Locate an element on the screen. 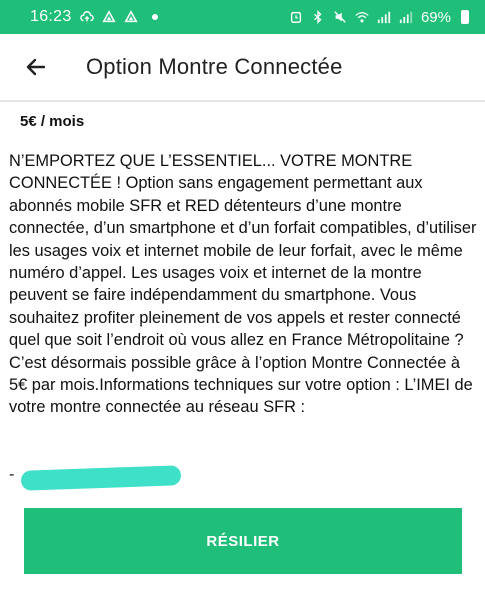  bluetooth-icon is located at coordinates (318, 17).